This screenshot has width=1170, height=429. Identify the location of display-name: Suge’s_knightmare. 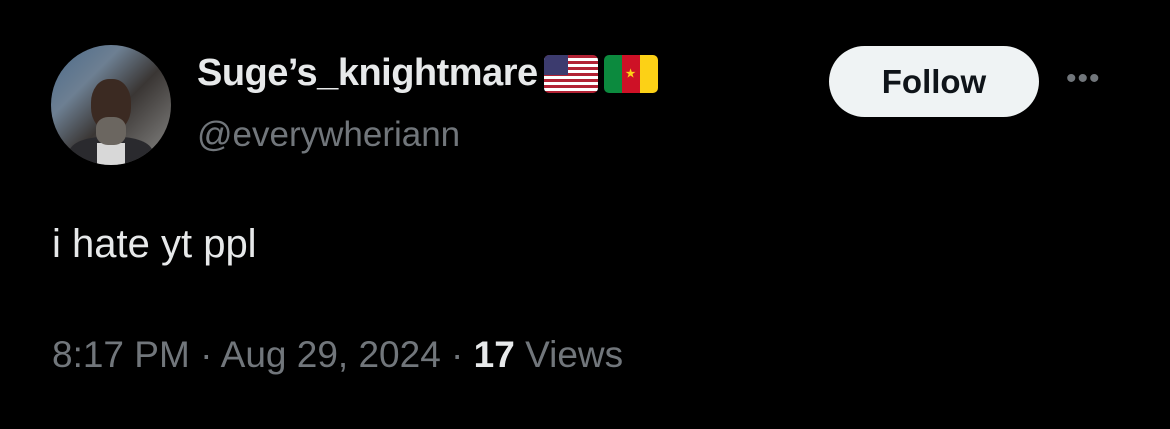
(427, 73).